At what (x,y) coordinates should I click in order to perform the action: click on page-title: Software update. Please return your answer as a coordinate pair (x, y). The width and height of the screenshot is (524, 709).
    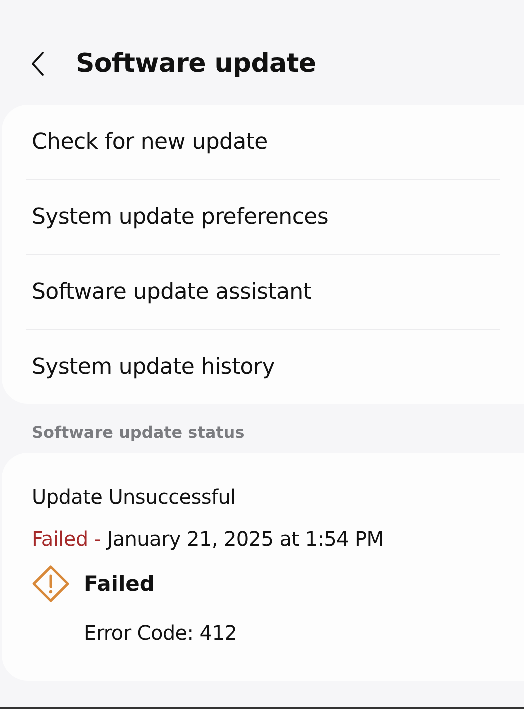
    Looking at the image, I should click on (196, 64).